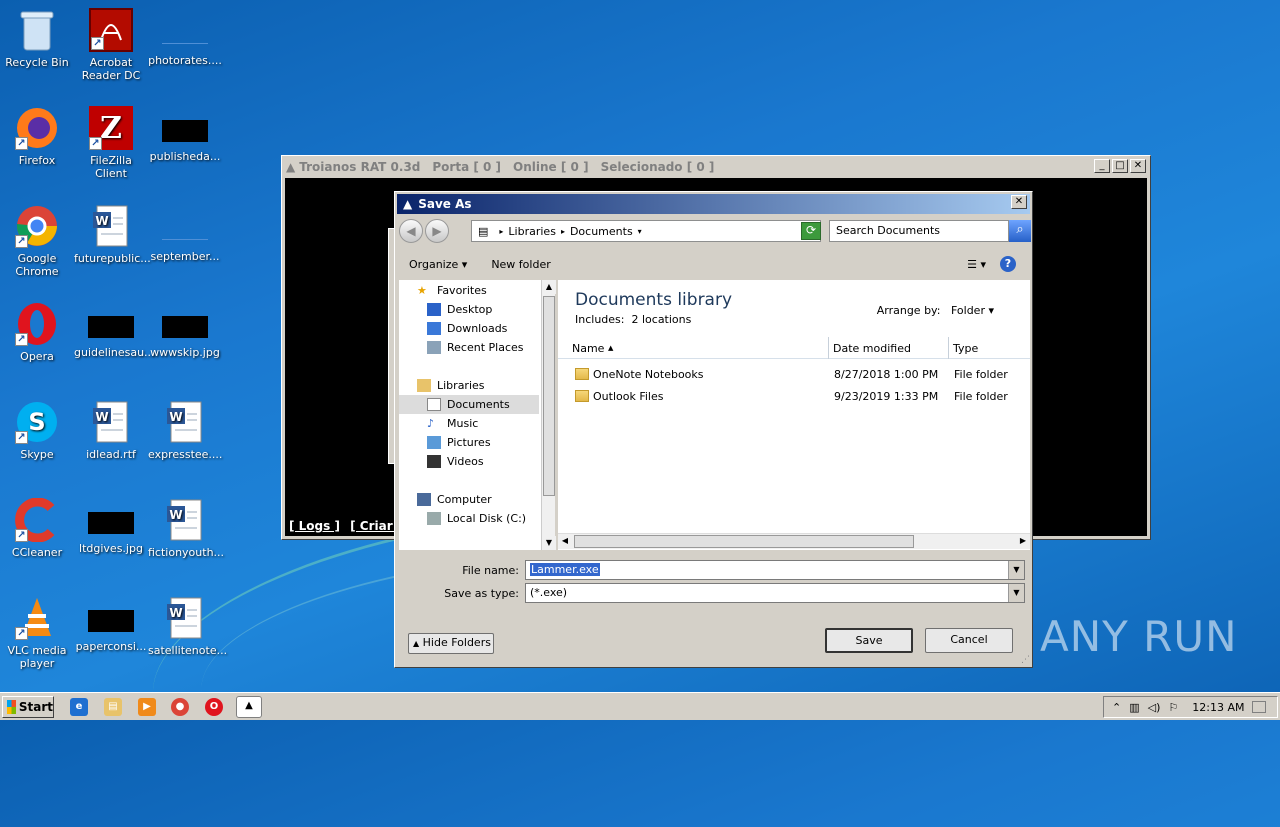  What do you see at coordinates (79, 707) in the screenshot?
I see `ie-icon: e` at bounding box center [79, 707].